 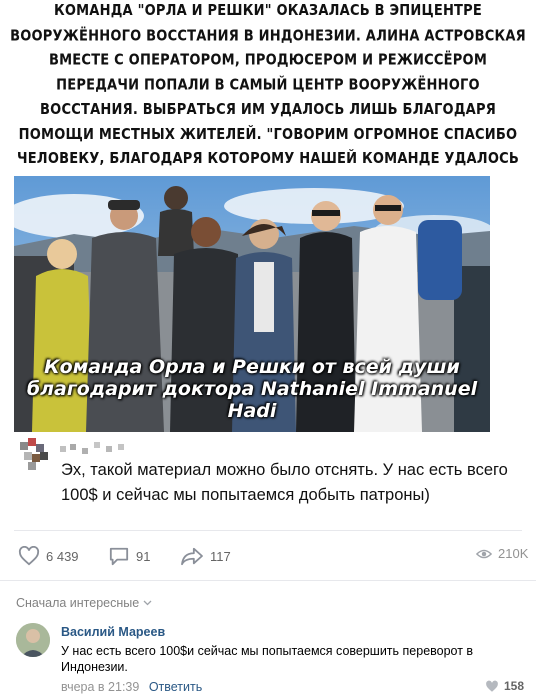 I want to click on comment-meta: вчера в 21:39 Ответить, so click(x=131, y=687).